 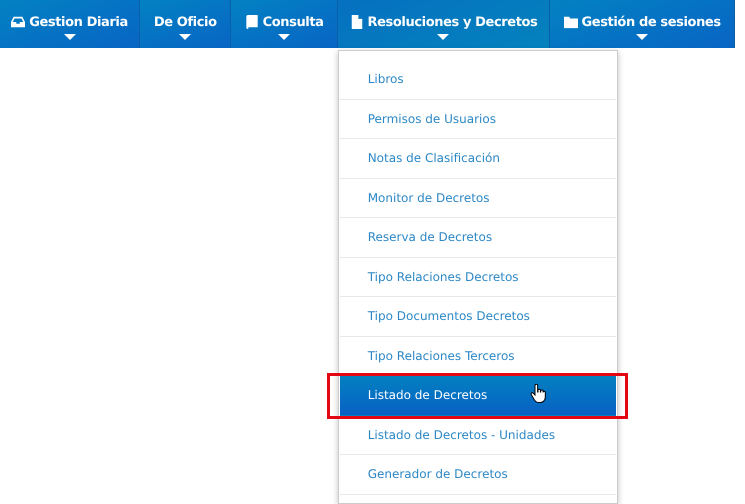 I want to click on dropdown-item: Listado de Decretos - Unidades, so click(x=478, y=435).